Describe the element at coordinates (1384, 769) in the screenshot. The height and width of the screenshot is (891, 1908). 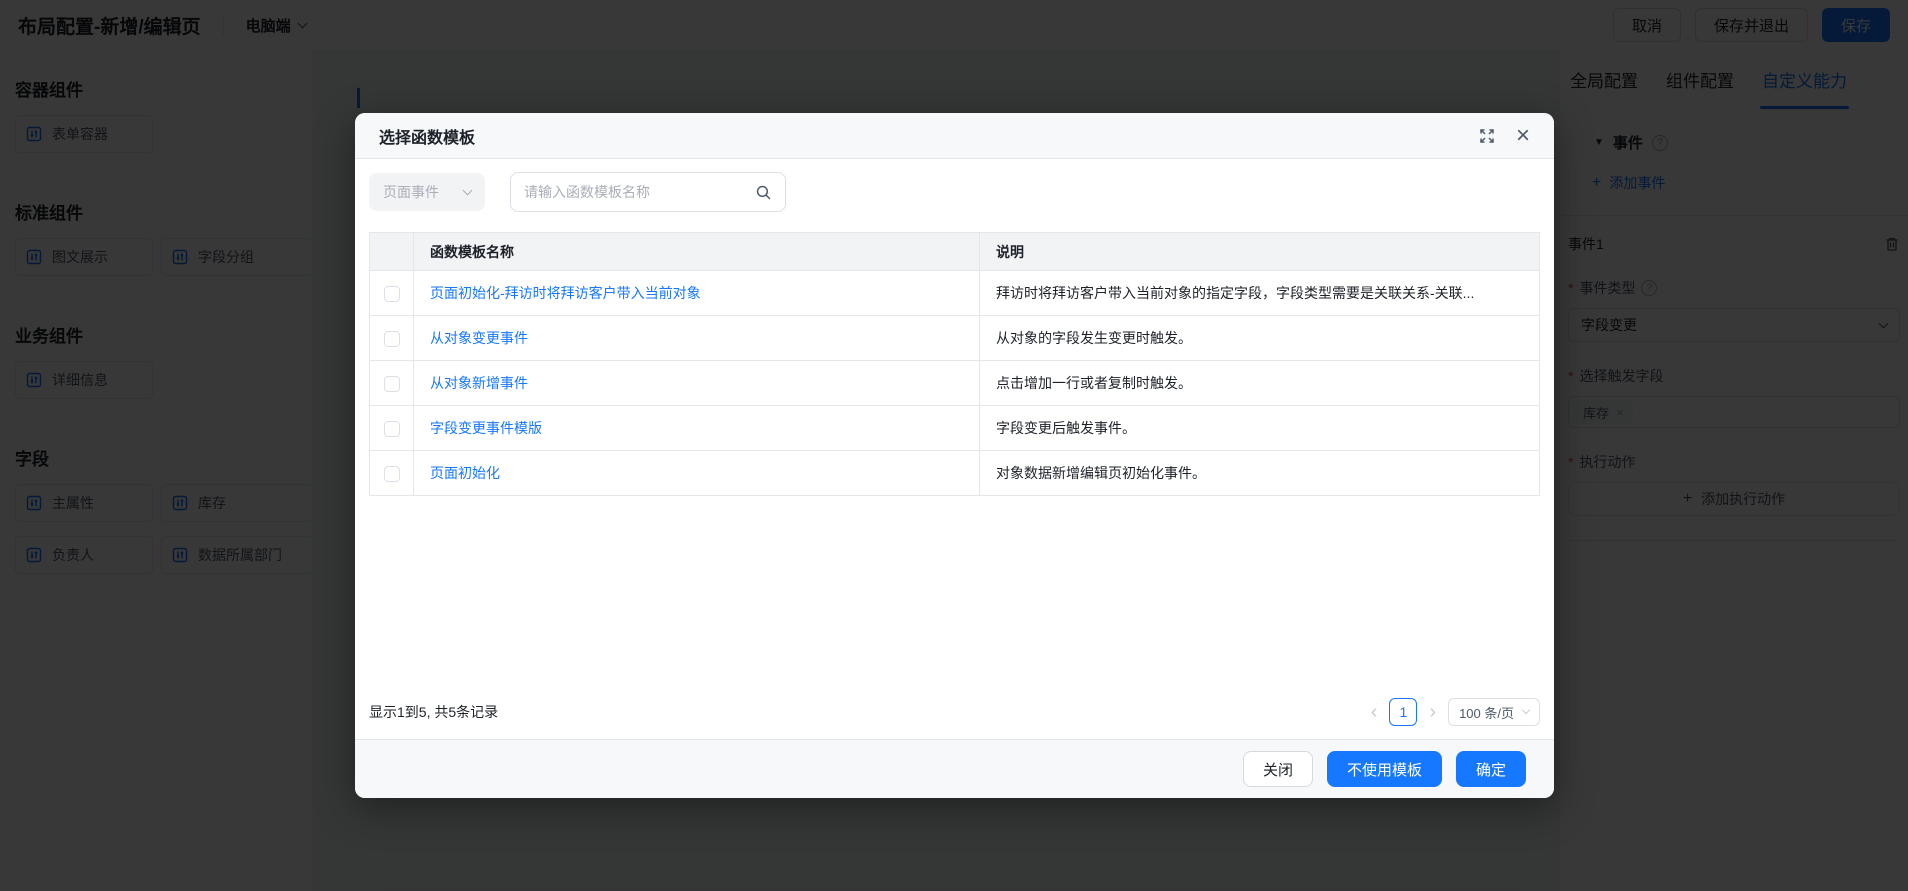
I see `no-template-button: 不使用模板` at that location.